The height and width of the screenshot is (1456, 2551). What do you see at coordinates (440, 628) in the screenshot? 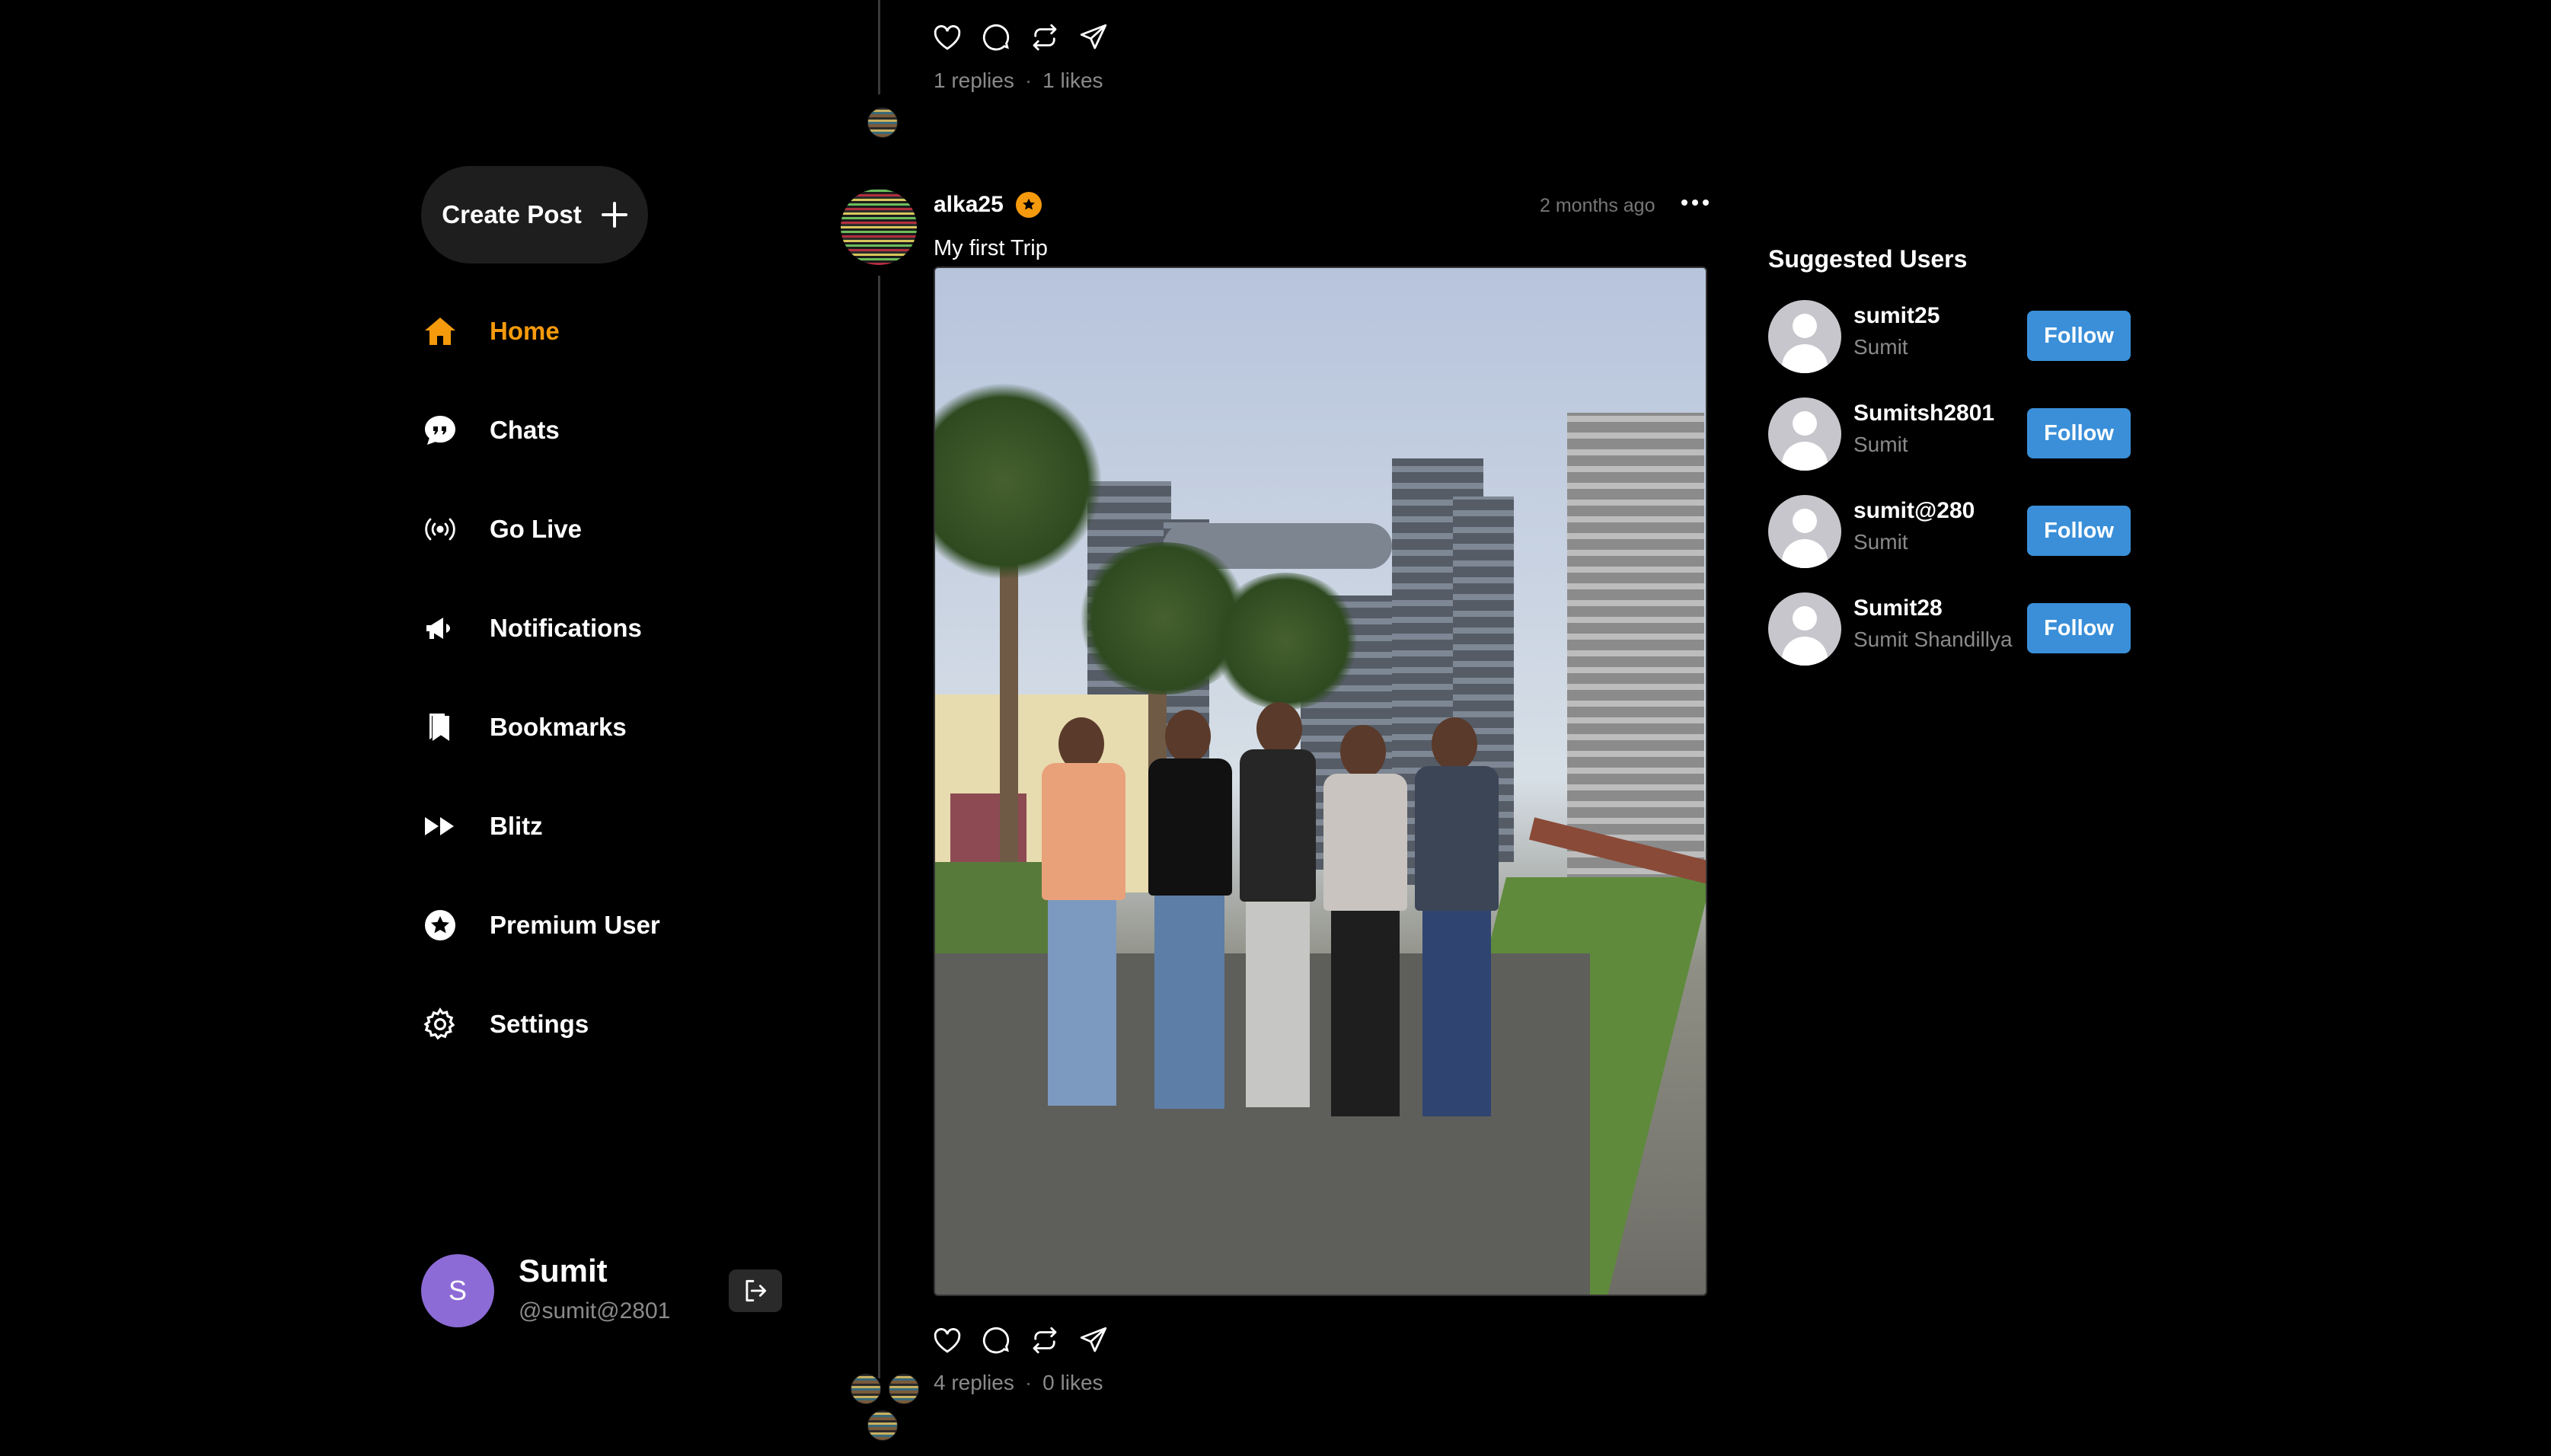
I see `megaphone-icon` at bounding box center [440, 628].